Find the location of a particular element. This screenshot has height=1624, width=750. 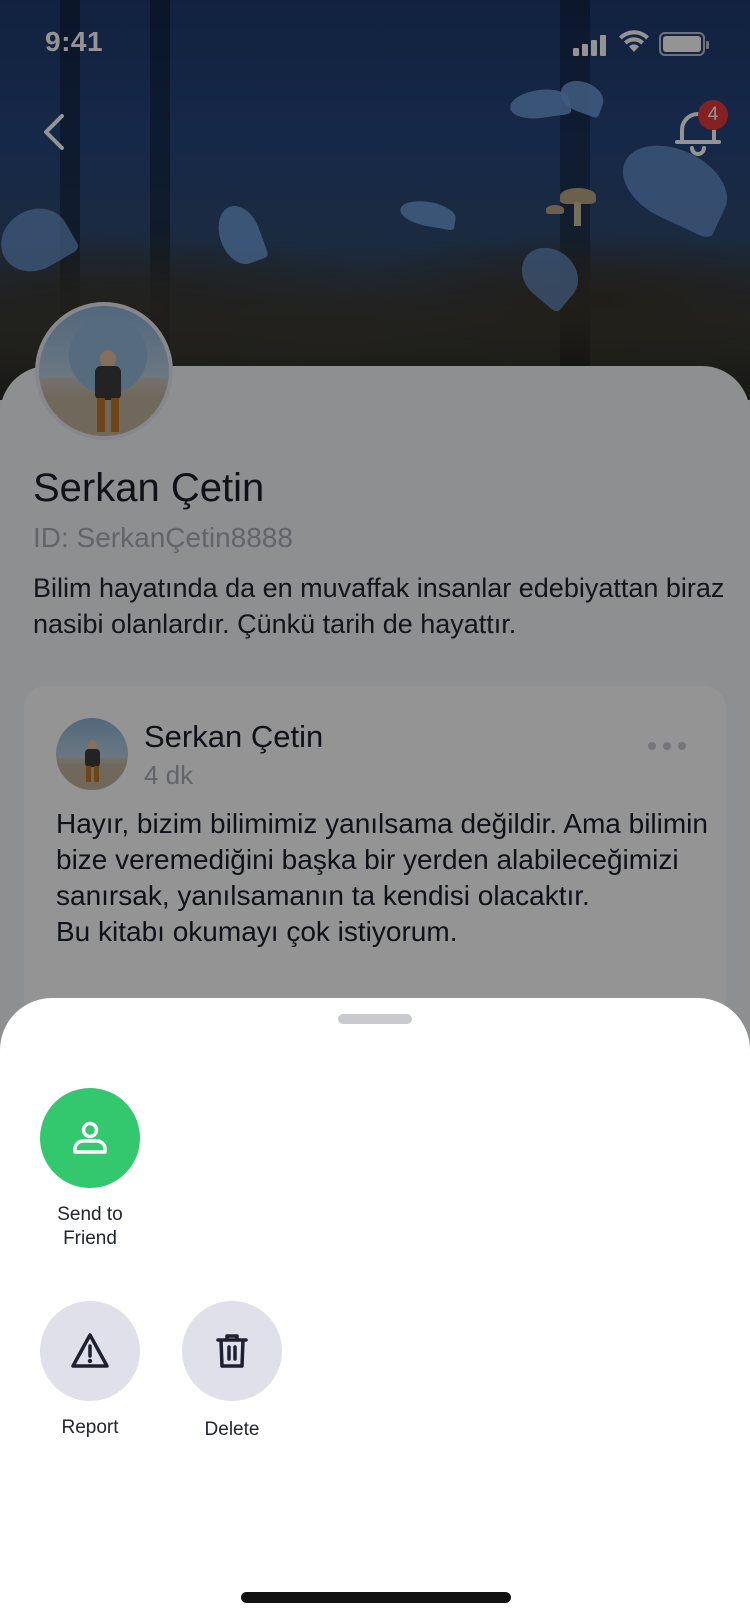

send-to-friend-button is located at coordinates (90, 1138).